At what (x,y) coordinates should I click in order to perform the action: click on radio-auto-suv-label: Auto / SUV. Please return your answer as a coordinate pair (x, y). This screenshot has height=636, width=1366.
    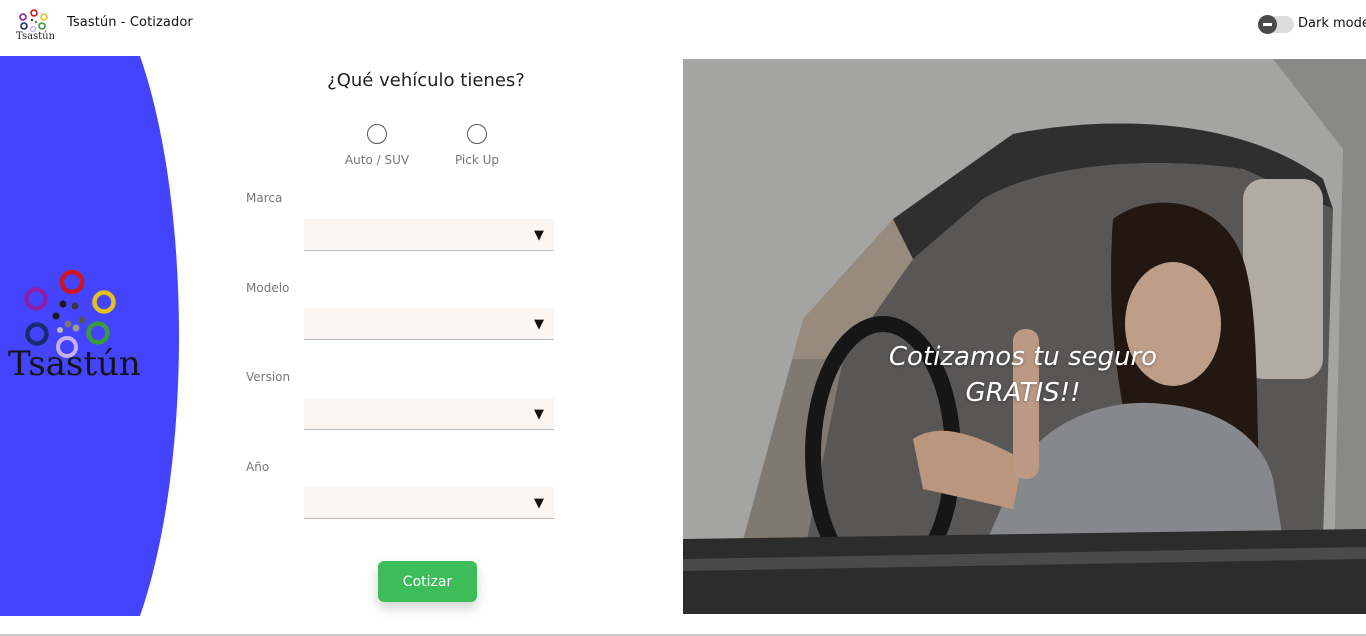
    Looking at the image, I should click on (377, 160).